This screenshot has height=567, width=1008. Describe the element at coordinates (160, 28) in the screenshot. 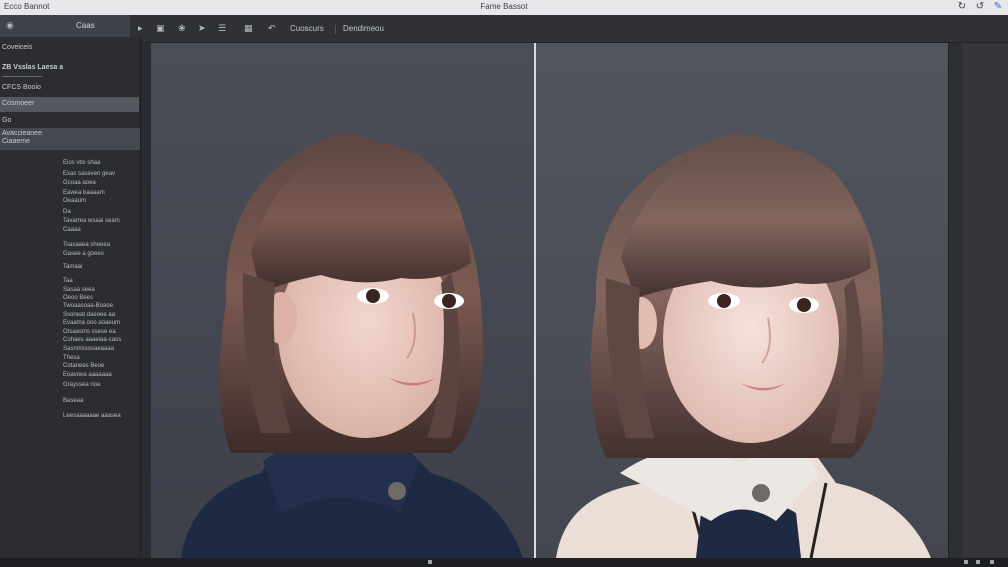

I see `crop-icon: ▣` at that location.